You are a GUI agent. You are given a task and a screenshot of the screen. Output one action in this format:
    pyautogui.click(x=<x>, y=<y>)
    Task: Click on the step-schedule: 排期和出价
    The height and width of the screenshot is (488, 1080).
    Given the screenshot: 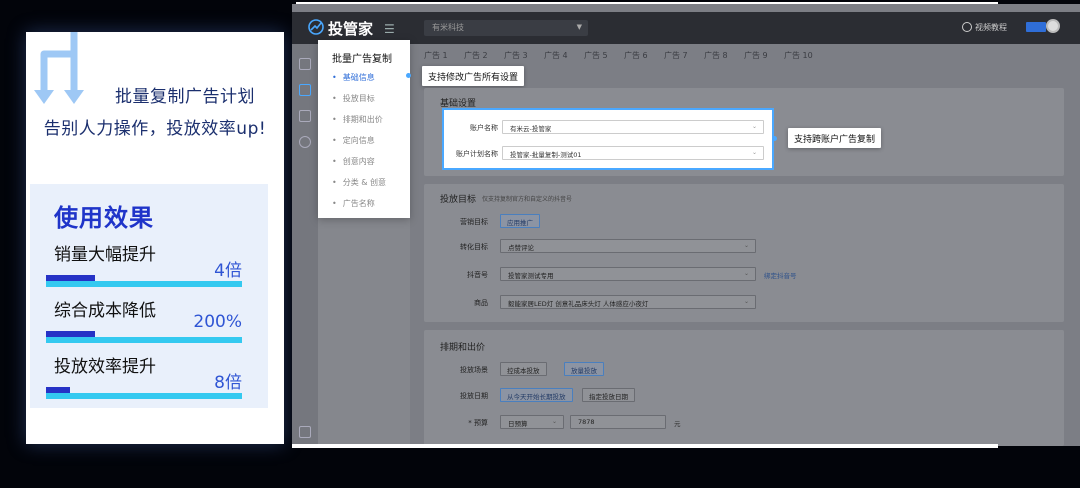 What is the action you would take?
    pyautogui.click(x=357, y=119)
    